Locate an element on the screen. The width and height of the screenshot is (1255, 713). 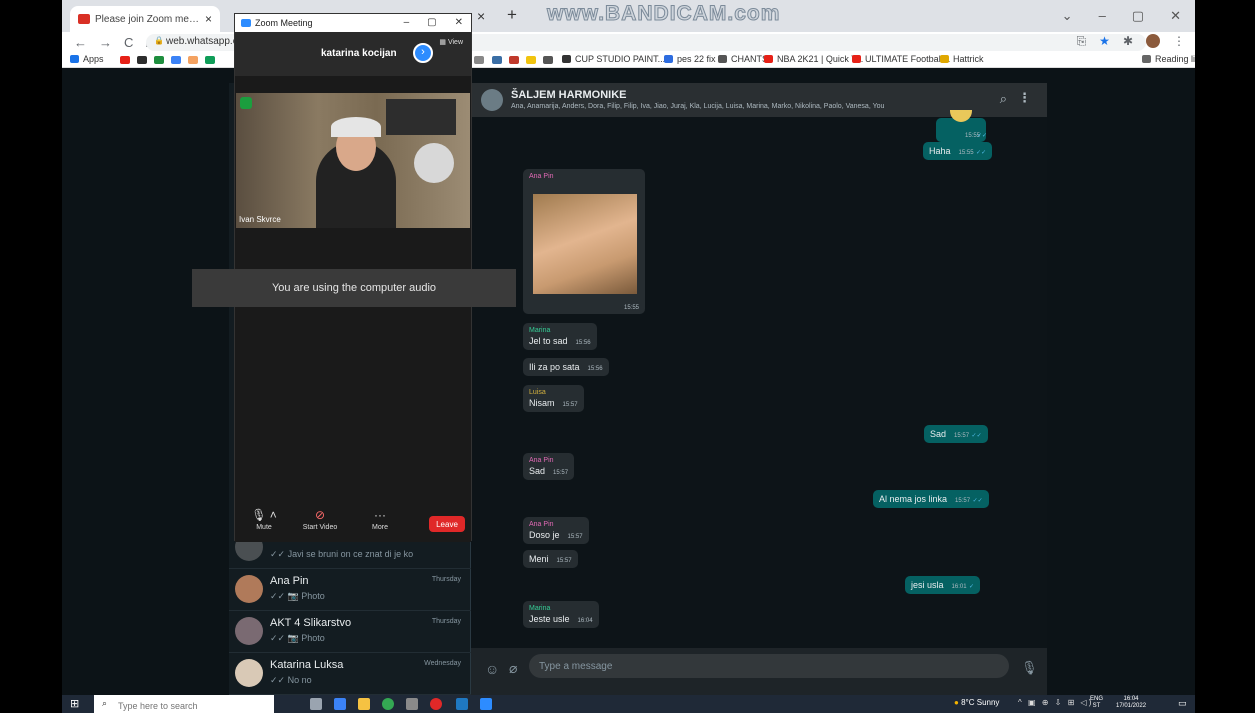
task-view-icon is located at coordinates (316, 704).